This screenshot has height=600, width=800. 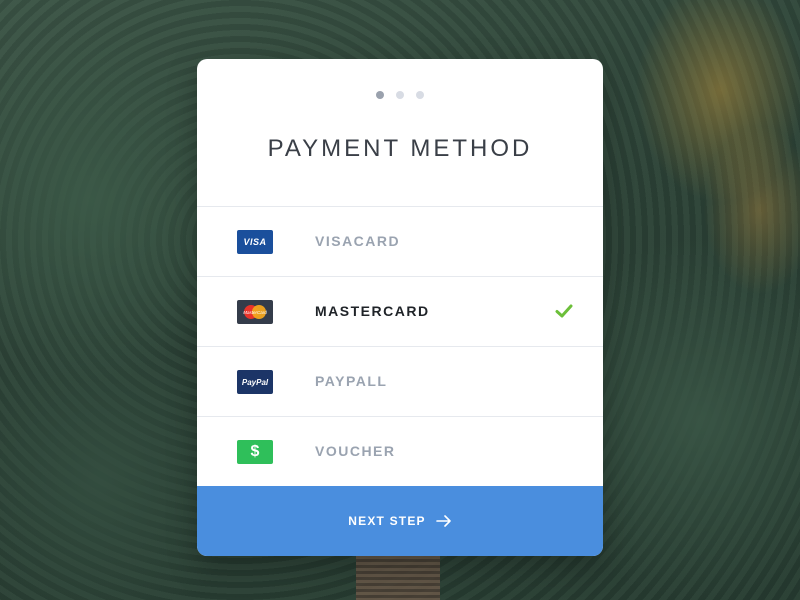 I want to click on payment-option-label: VISACARD, so click(x=358, y=241).